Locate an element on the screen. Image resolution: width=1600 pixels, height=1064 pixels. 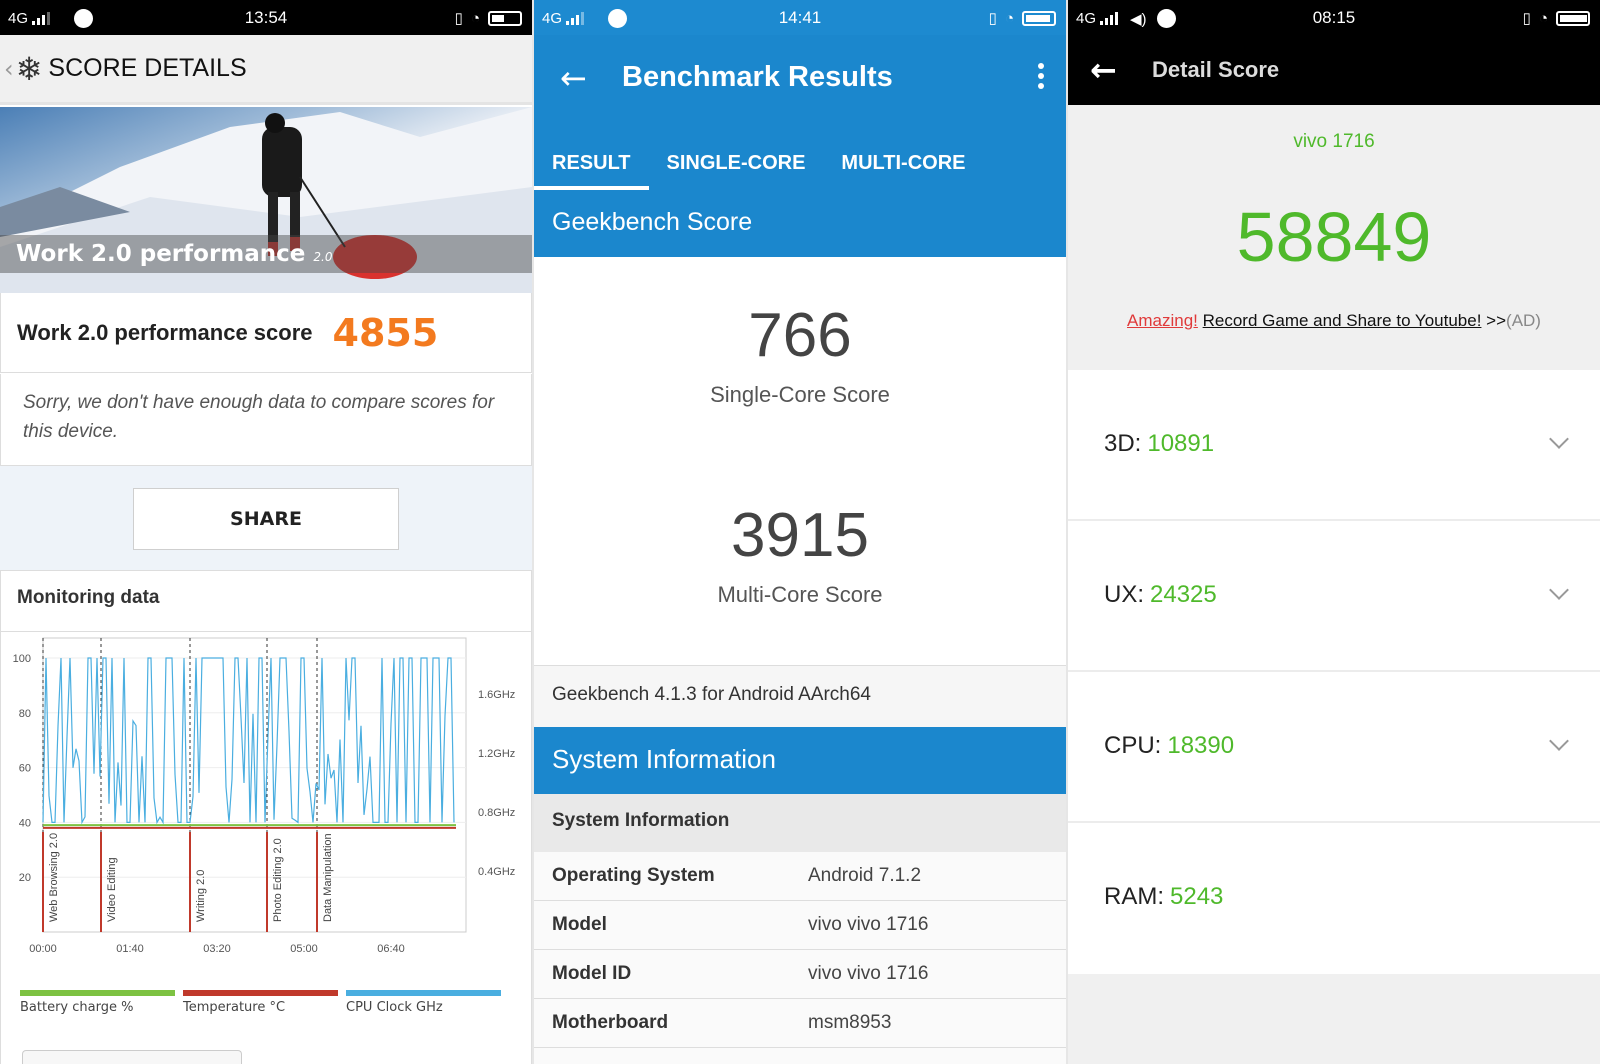
row-key: Model is located at coordinates (579, 924).